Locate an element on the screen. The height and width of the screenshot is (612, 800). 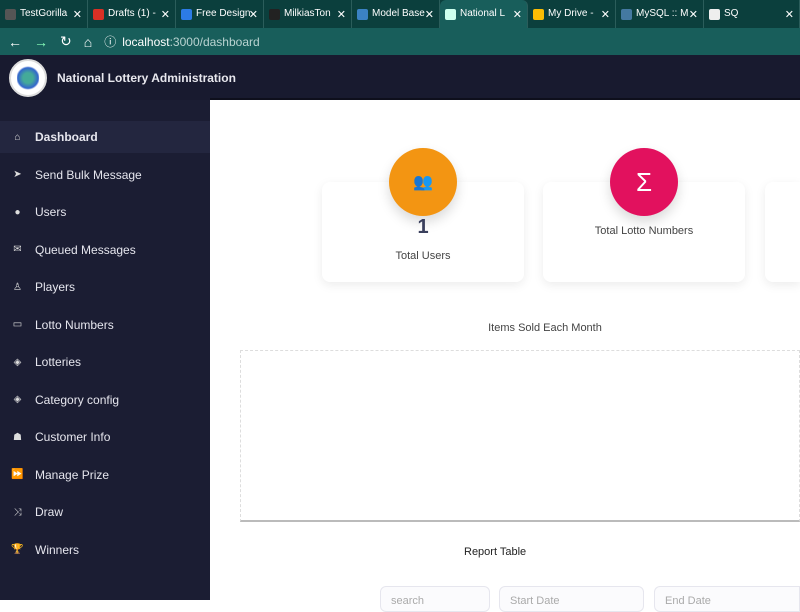
sidebar-item-dashboard: ⌂ Dashboard is located at coordinates (105, 137).